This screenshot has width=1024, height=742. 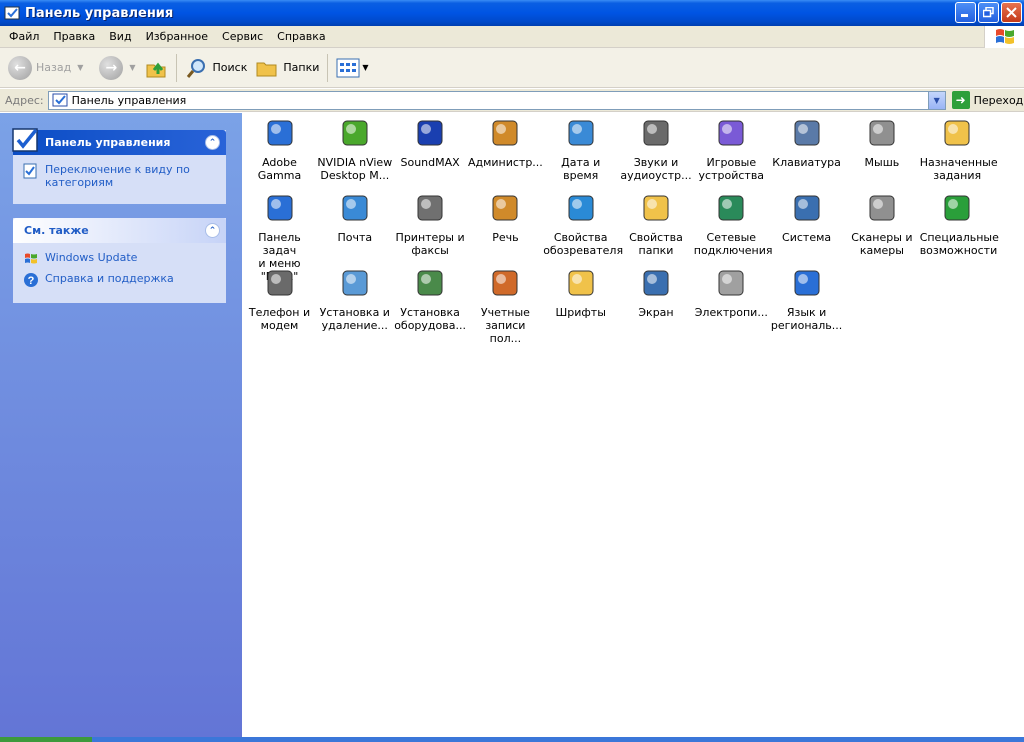 I want to click on item-label-line1: Сканеры и, so click(x=882, y=237).